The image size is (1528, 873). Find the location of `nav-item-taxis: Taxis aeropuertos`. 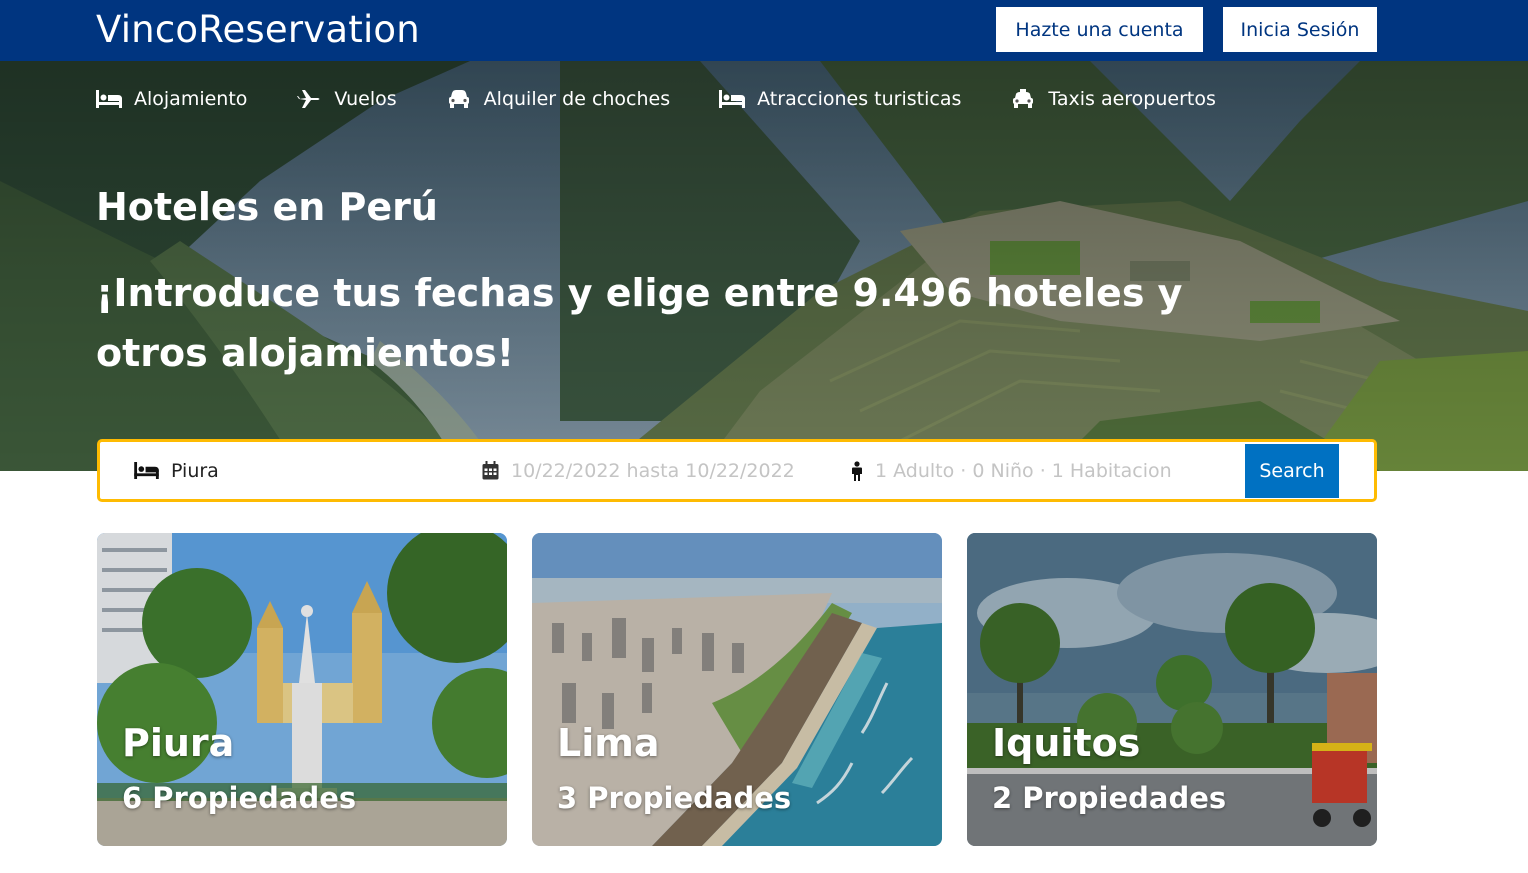

nav-item-taxis: Taxis aeropuertos is located at coordinates (1113, 99).